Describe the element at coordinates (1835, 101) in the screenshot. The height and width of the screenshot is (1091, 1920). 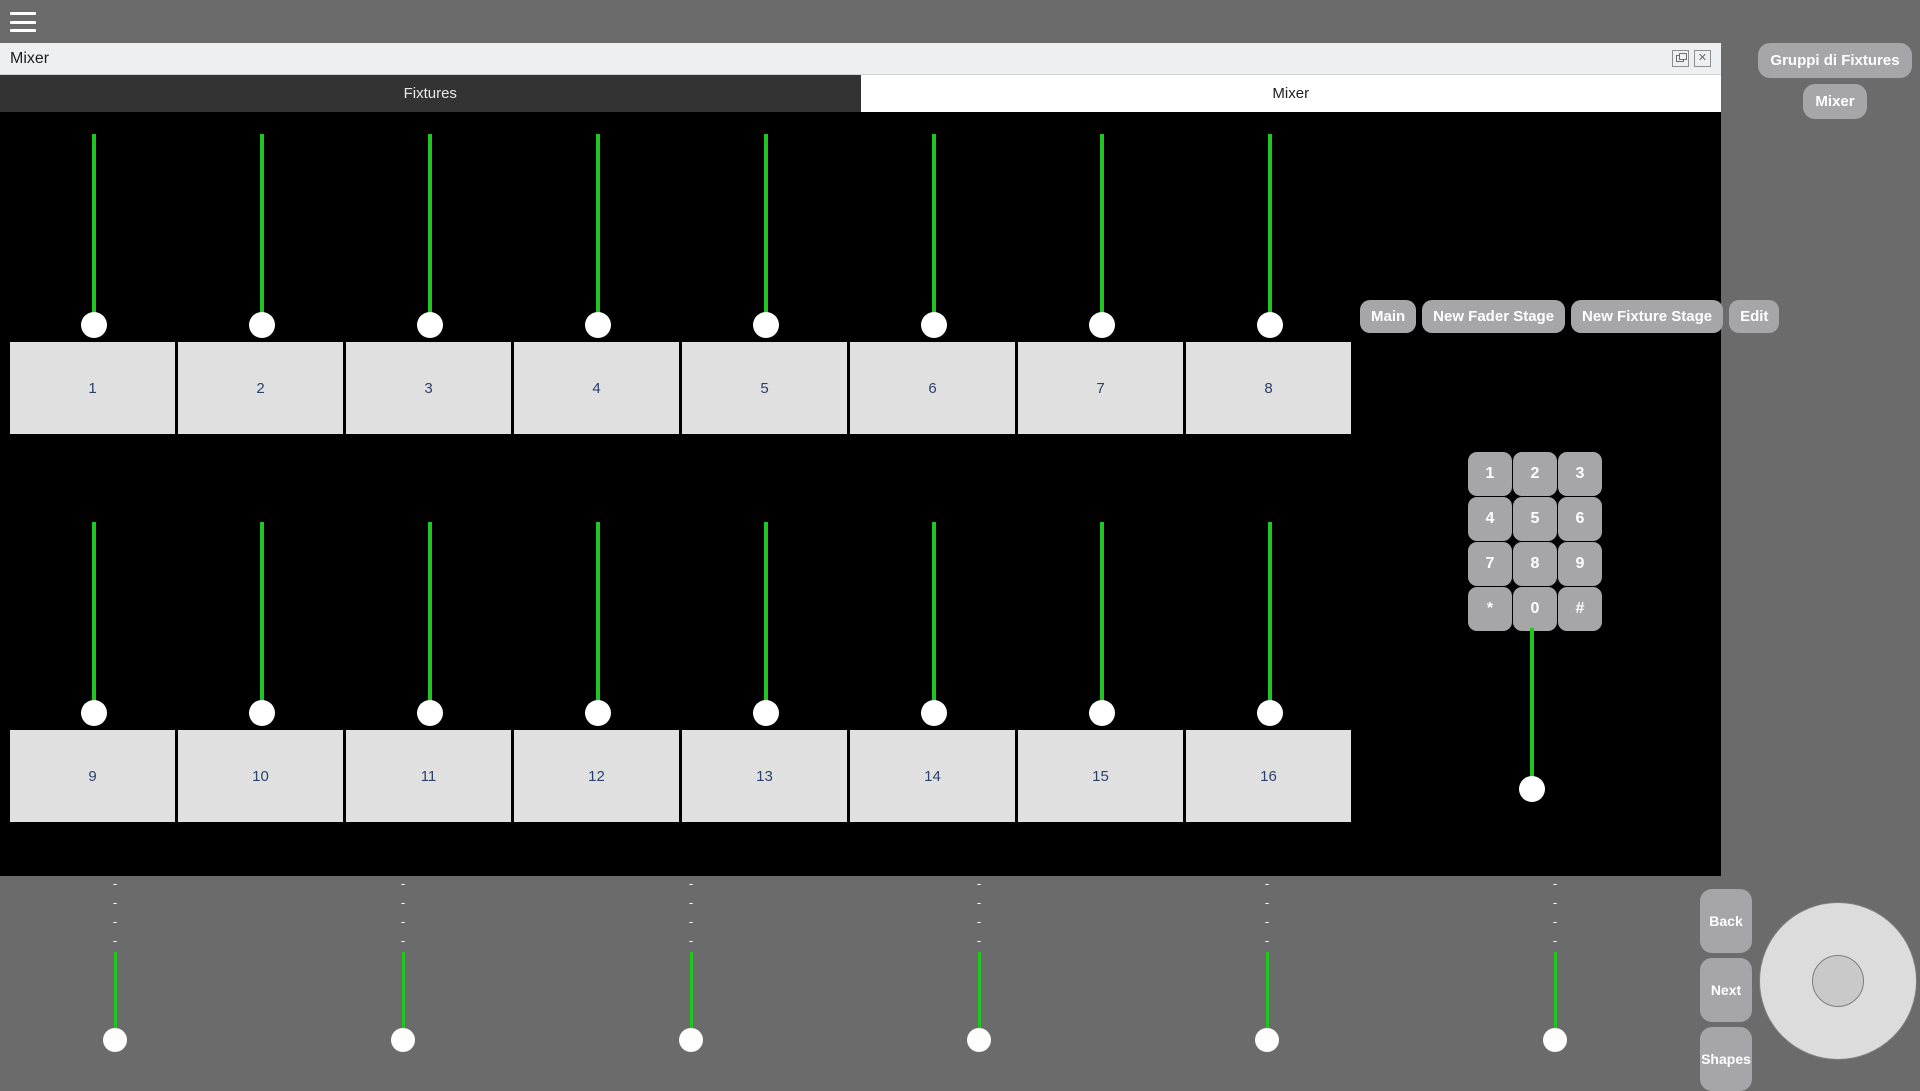
I see `sidebar-item-mixer: Mixer` at that location.